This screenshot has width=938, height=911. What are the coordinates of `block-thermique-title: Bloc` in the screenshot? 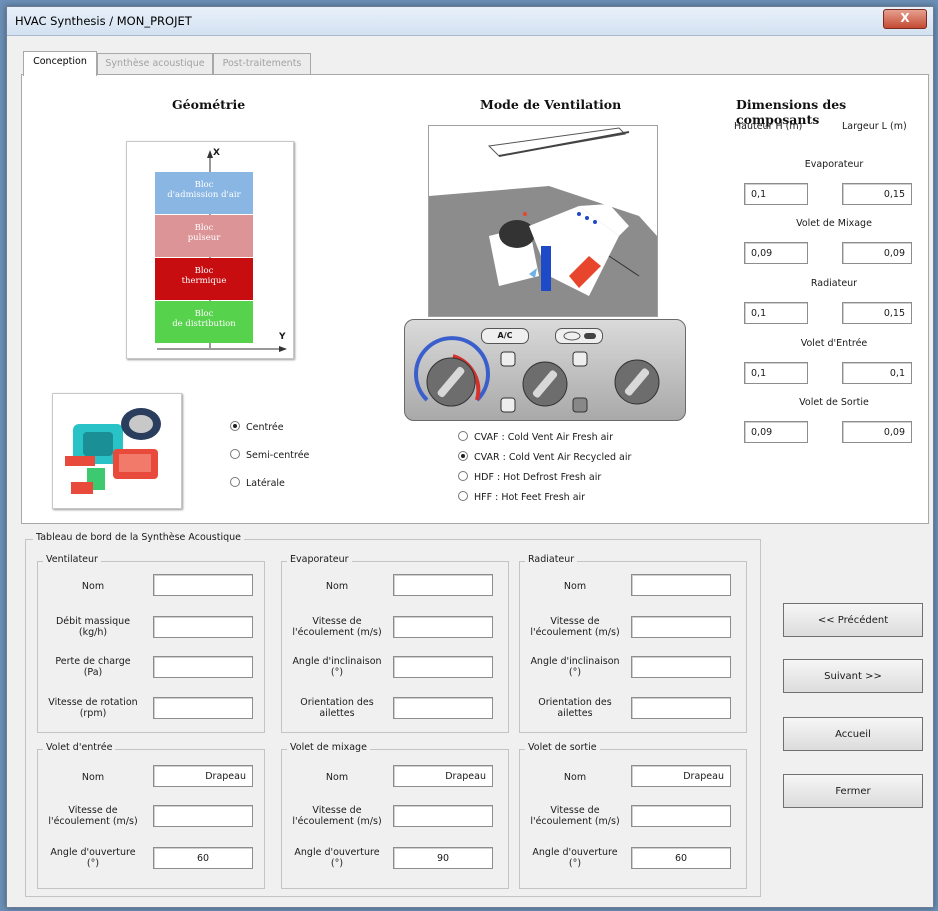 It's located at (204, 271).